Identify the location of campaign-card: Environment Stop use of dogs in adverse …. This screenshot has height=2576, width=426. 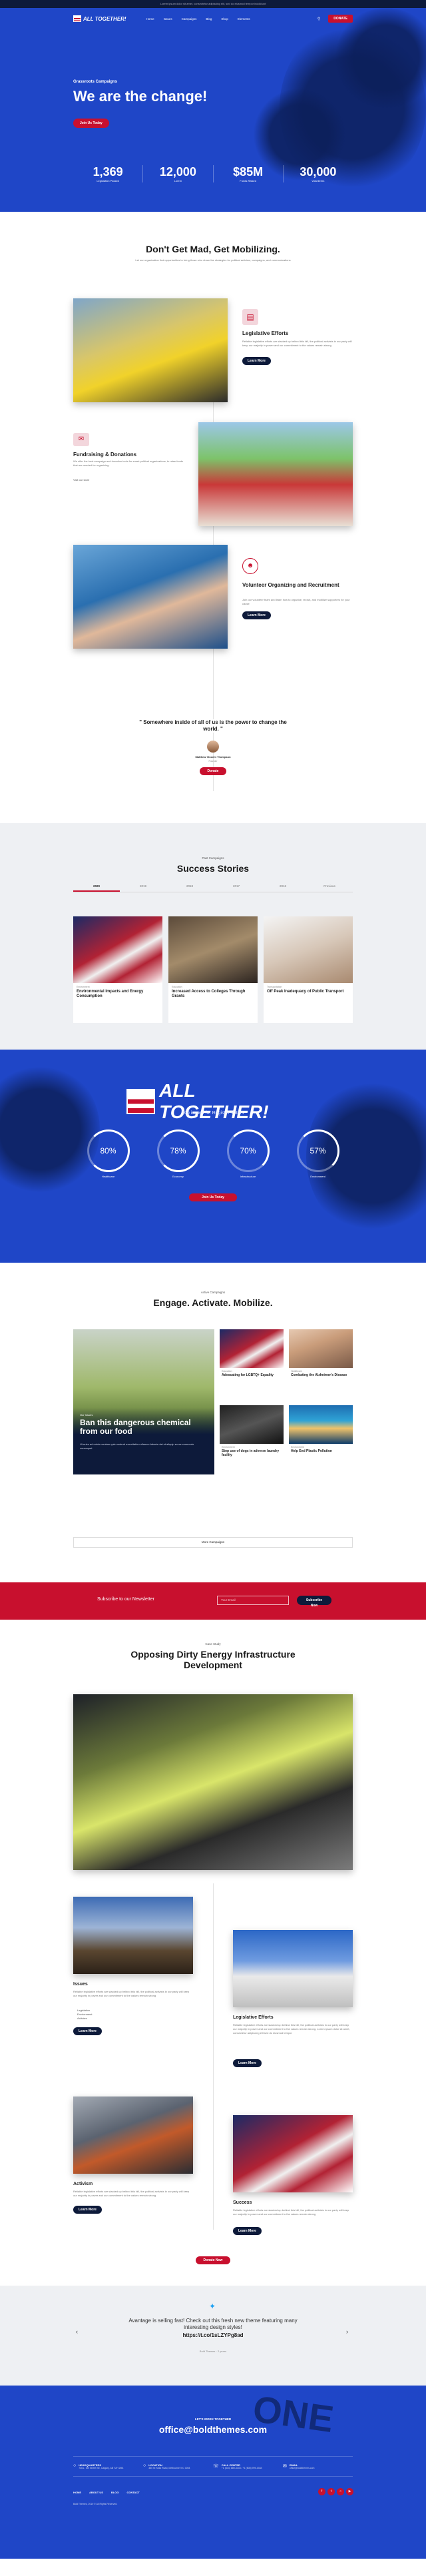
(252, 1439).